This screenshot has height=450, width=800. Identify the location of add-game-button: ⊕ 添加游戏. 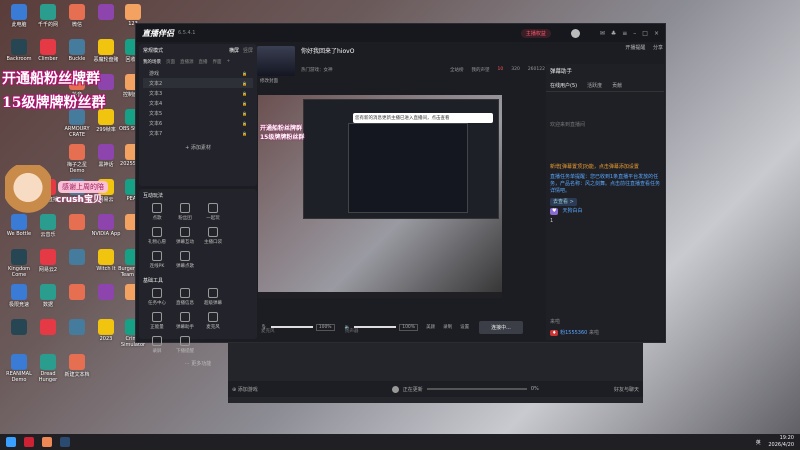
(245, 389).